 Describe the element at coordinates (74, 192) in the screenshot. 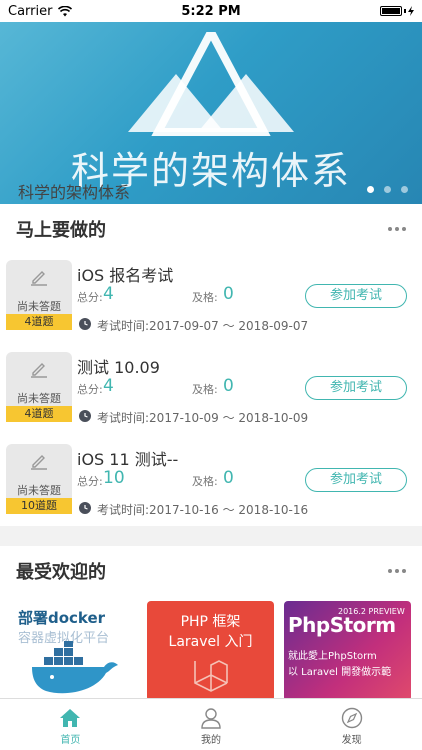

I see `banner-caption: 科学的架构体系` at that location.